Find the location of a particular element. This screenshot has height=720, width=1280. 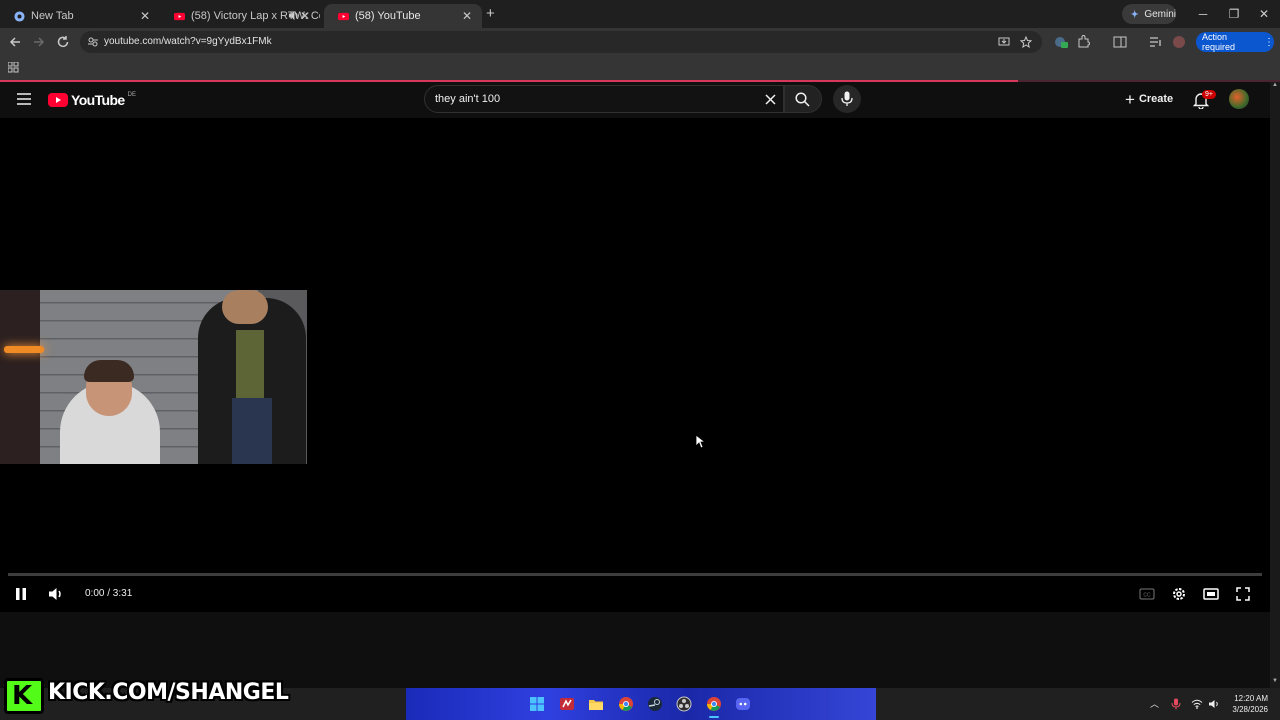

theater-mode-icon is located at coordinates (1211, 594).